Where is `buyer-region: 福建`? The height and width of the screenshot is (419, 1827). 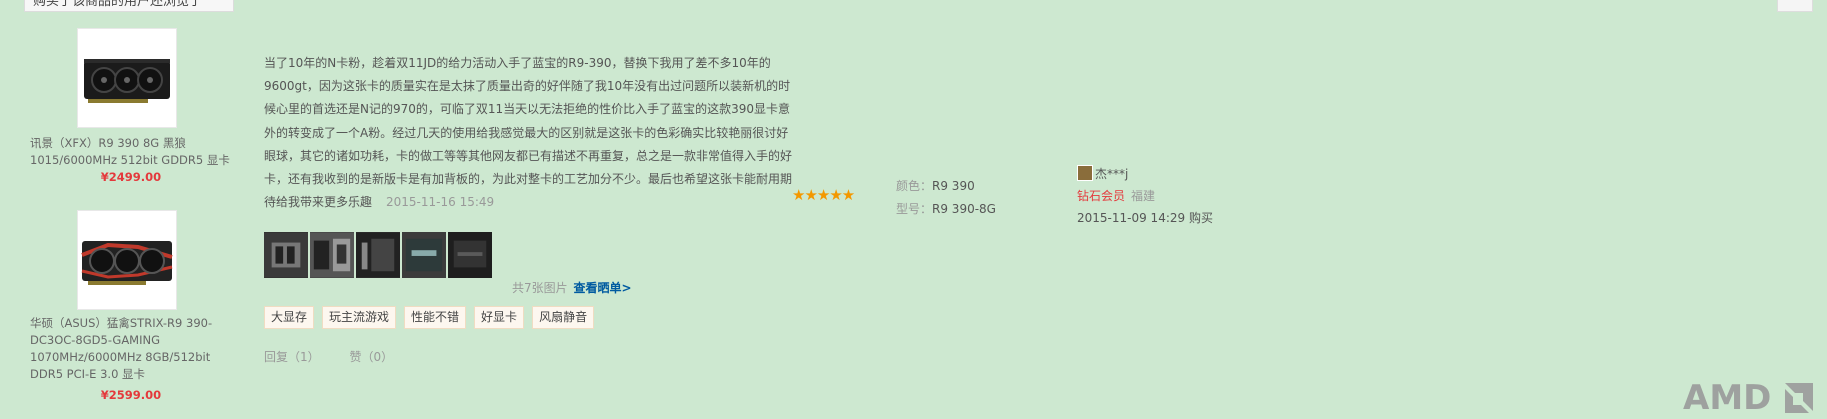 buyer-region: 福建 is located at coordinates (1143, 196).